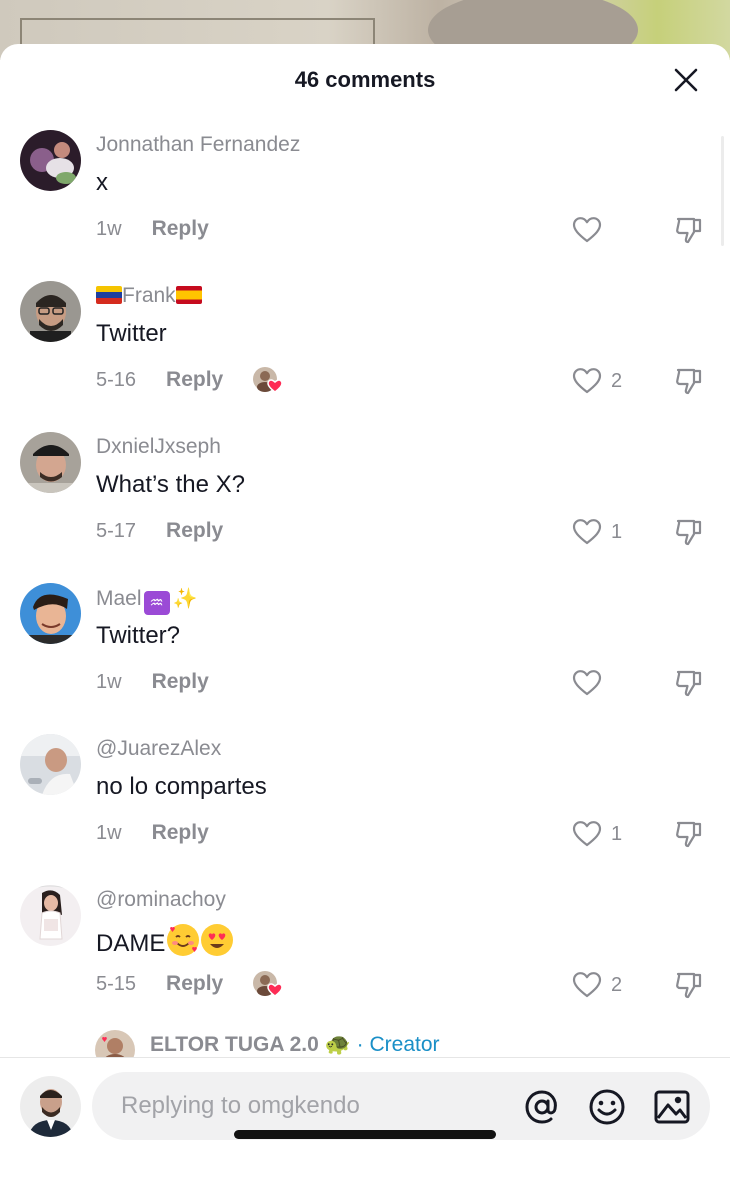  I want to click on comment-meta: 5-17 Reply, so click(159, 531).